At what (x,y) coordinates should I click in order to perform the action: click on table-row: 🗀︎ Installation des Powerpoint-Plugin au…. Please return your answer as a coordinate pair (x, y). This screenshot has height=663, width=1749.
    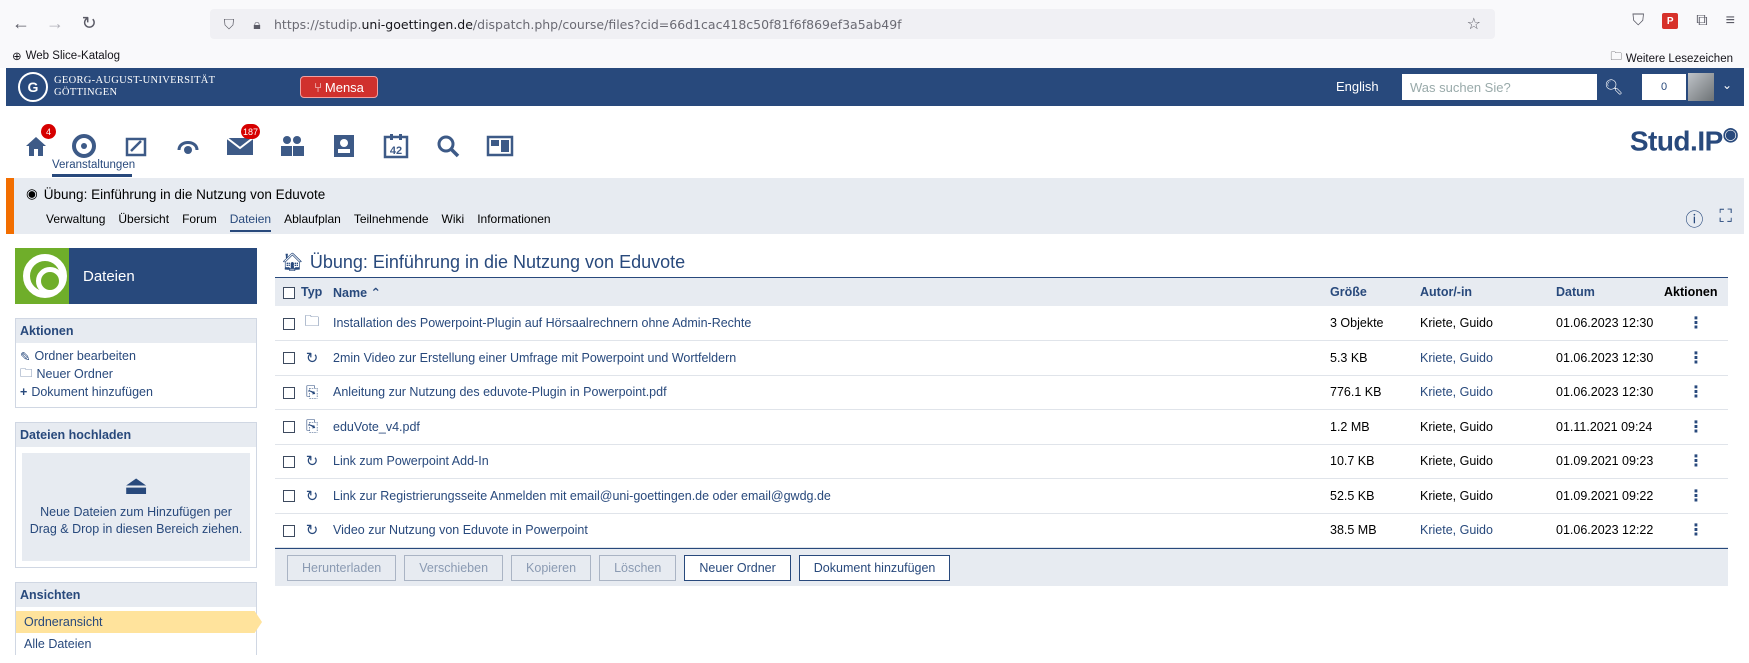
    Looking at the image, I should click on (1001, 323).